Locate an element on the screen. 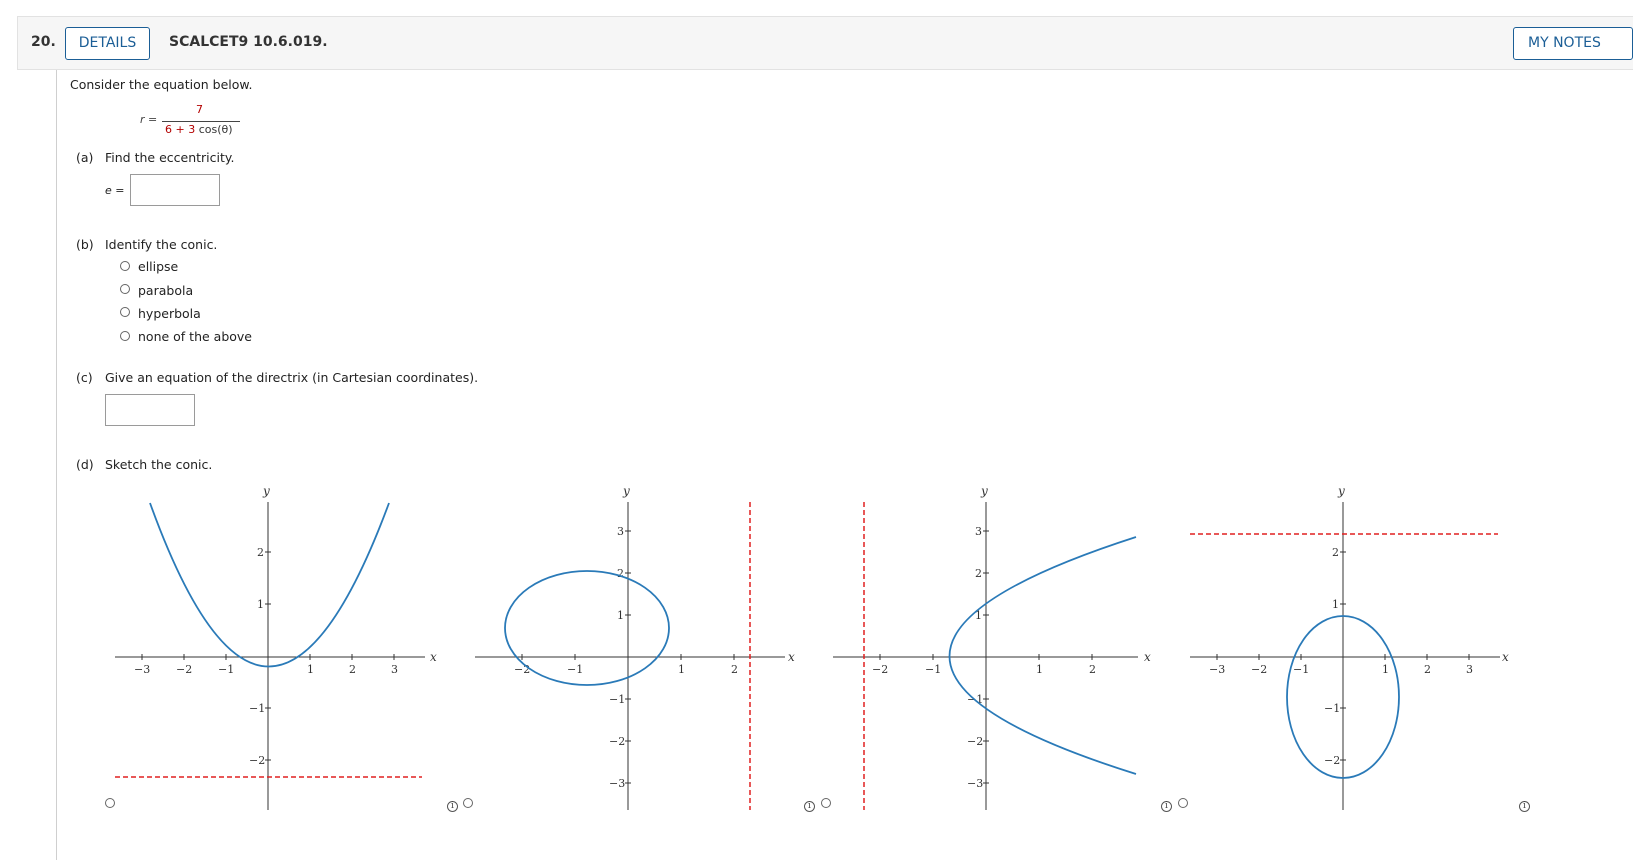 The image size is (1633, 860). option-none-label: none of the above is located at coordinates (195, 336).